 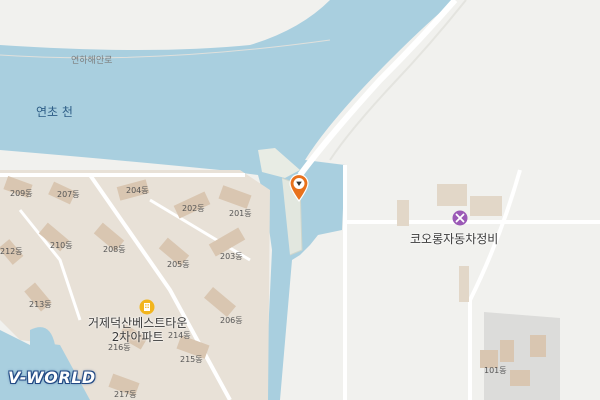 I want to click on building-label: 208동, so click(x=114, y=249).